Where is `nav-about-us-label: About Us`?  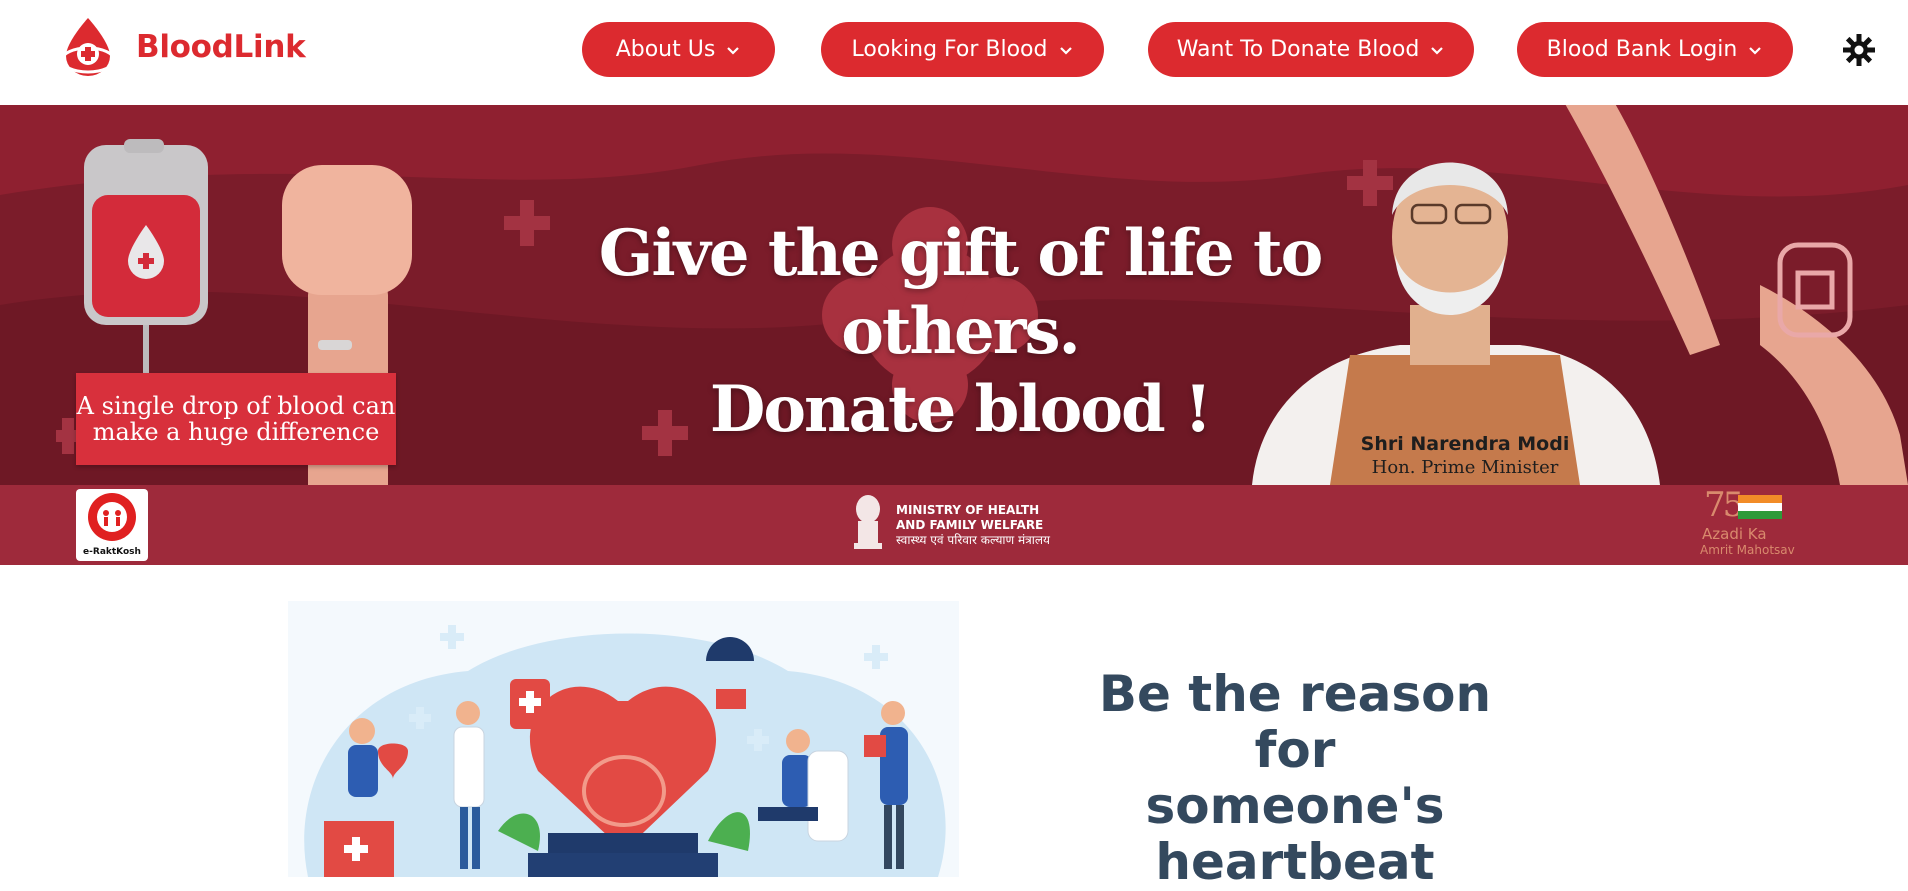 nav-about-us-label: About Us is located at coordinates (665, 49).